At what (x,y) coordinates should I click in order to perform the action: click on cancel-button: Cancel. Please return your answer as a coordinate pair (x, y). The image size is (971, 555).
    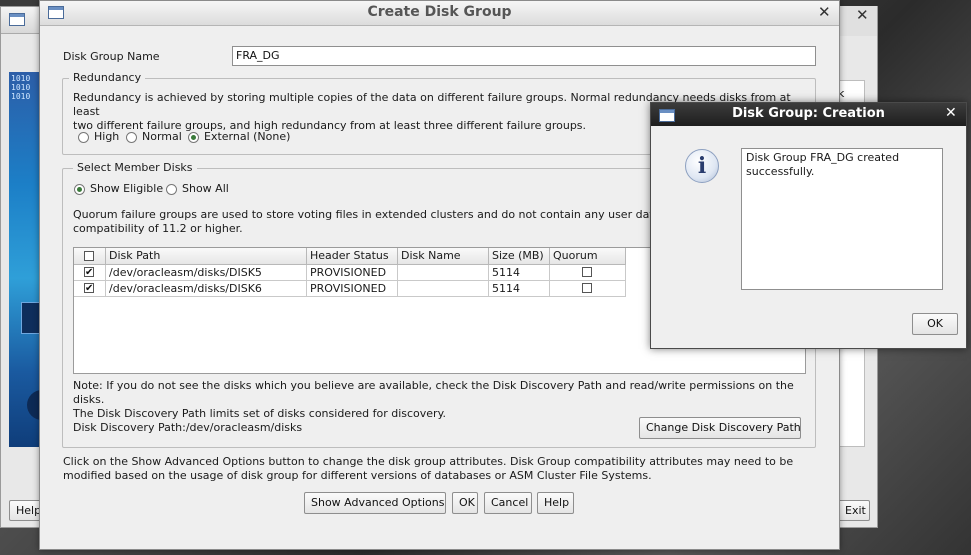
    Looking at the image, I should click on (508, 503).